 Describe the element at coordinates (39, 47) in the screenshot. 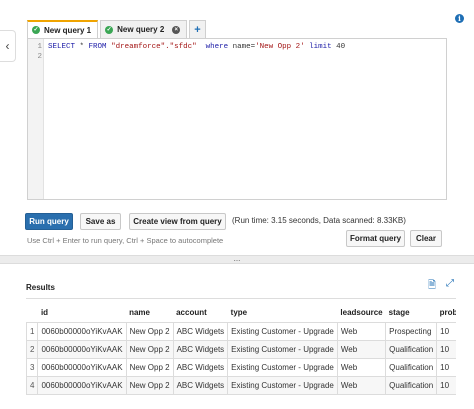

I see `line-number: 1` at that location.